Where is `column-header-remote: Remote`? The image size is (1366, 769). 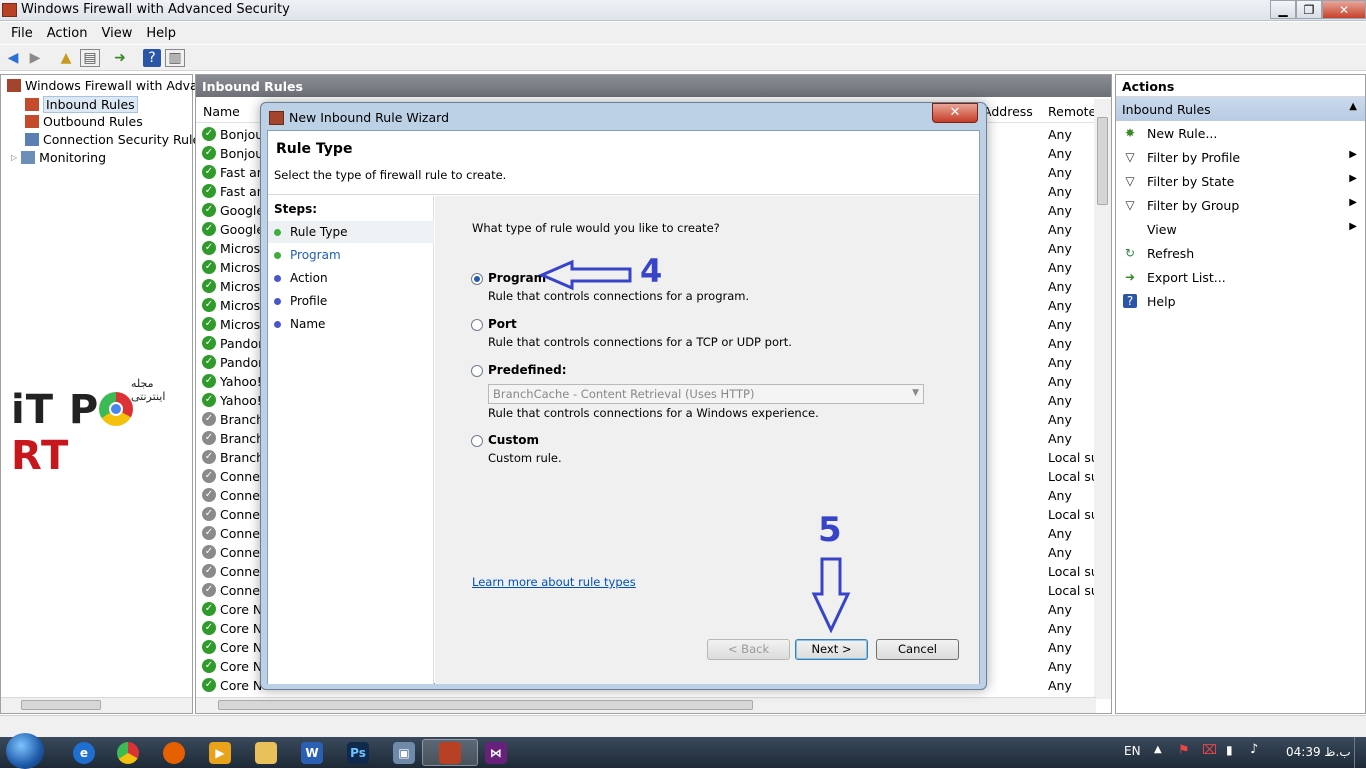 column-header-remote: Remote is located at coordinates (1072, 111).